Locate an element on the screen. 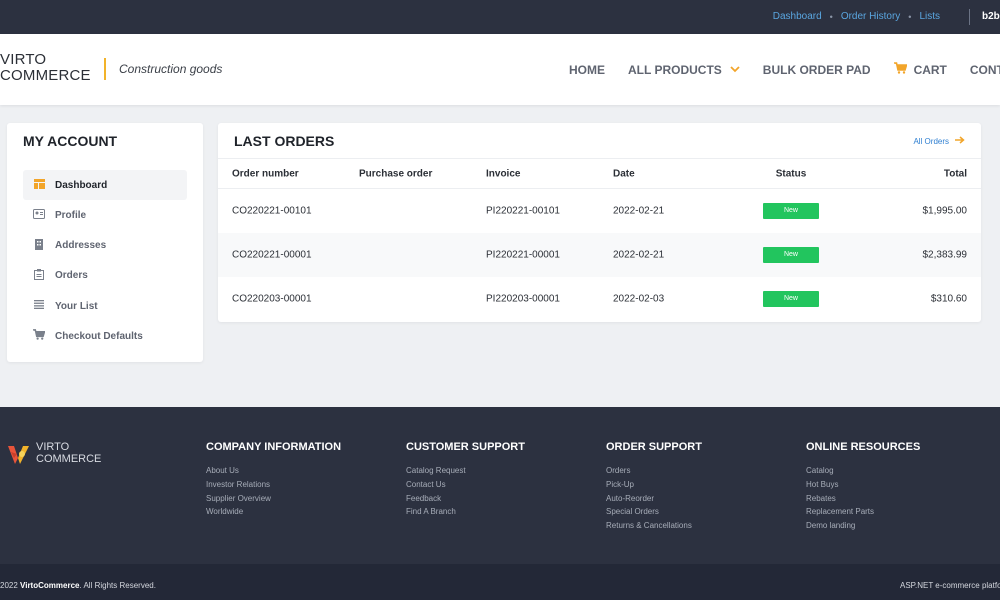  sidebar-item-label: Dashboard is located at coordinates (81, 185).